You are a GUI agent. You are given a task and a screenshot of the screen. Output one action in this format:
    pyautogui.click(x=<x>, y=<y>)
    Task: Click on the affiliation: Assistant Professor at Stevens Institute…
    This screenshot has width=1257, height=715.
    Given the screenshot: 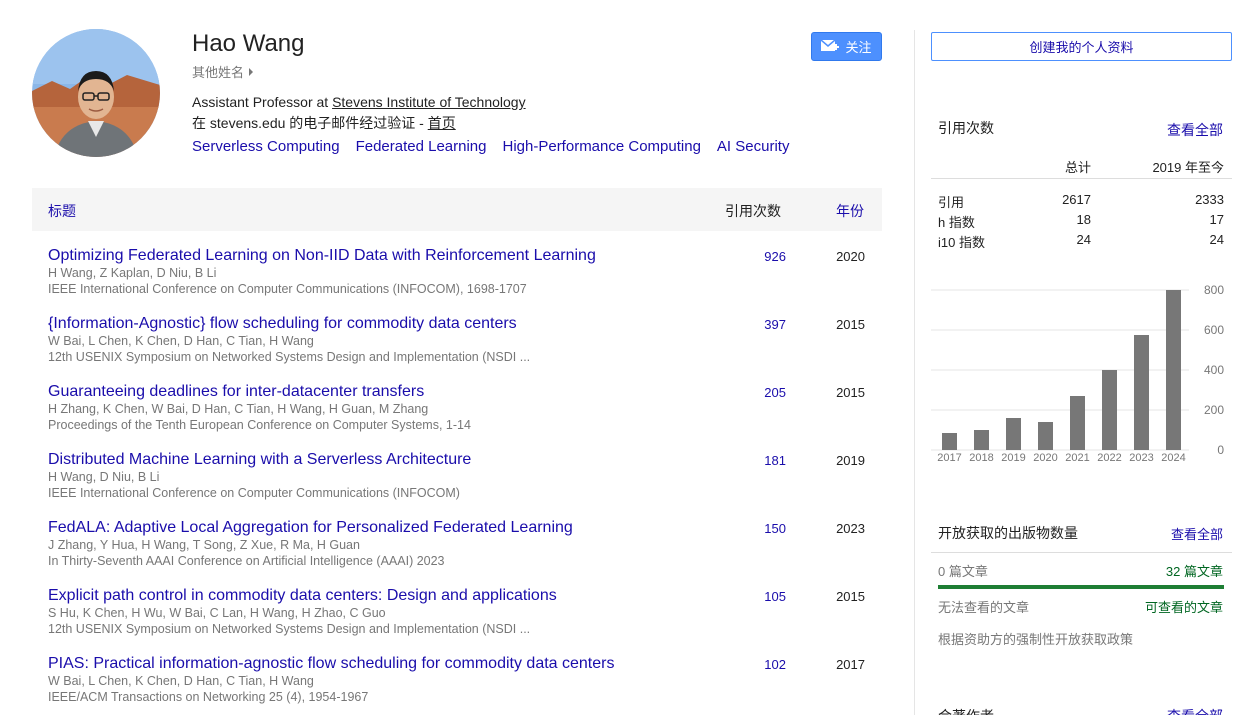 What is the action you would take?
    pyautogui.click(x=359, y=102)
    